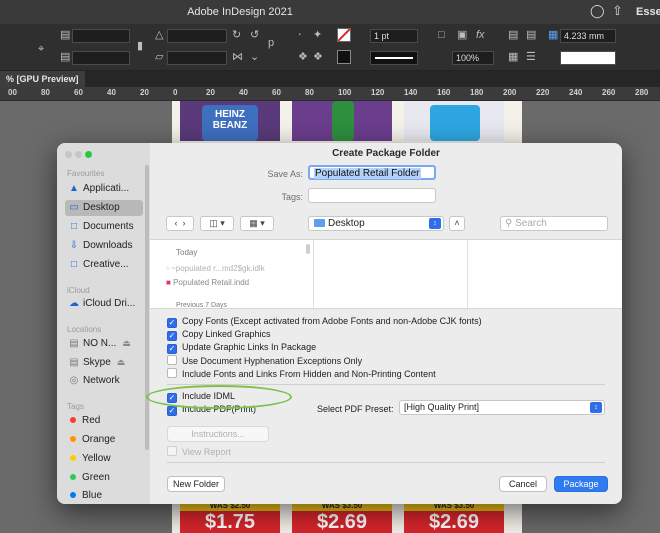 This screenshot has width=660, height=533. I want to click on minimize-window-button, so click(78, 154).